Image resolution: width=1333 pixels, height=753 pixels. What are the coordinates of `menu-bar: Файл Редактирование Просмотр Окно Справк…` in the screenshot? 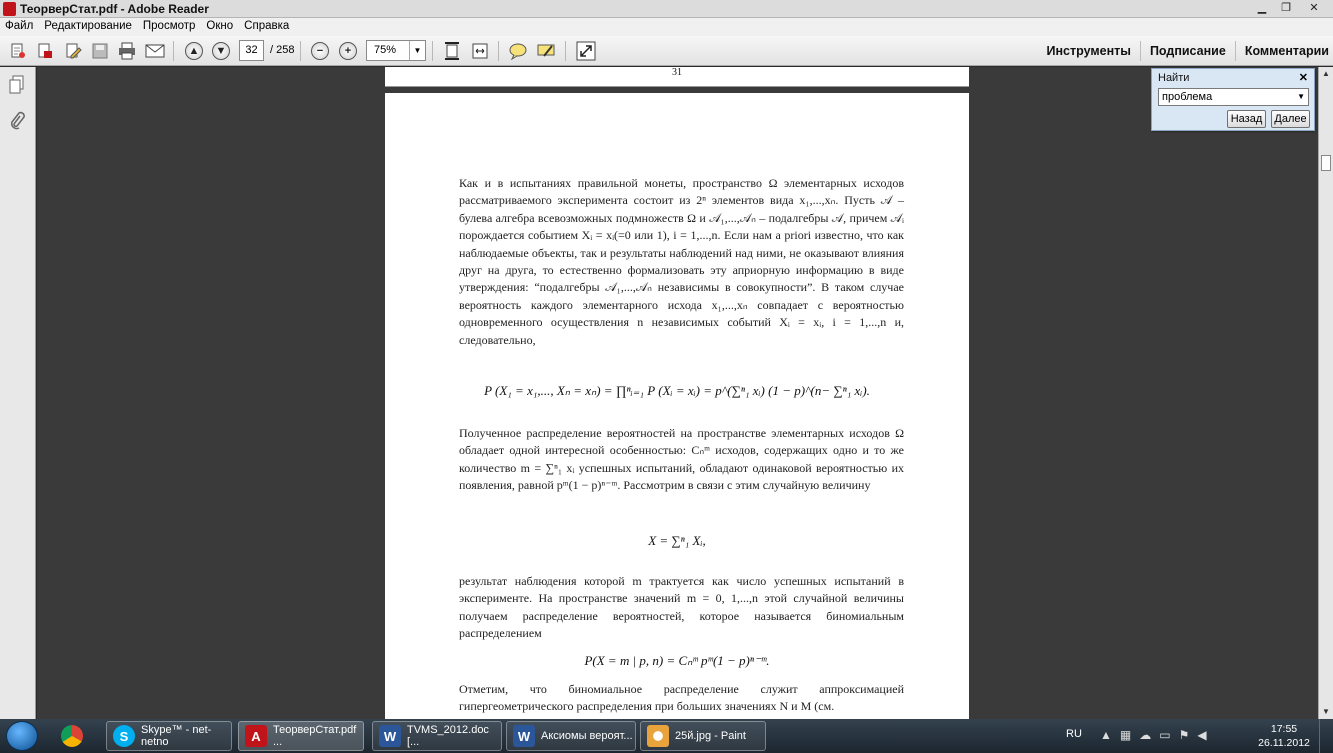 It's located at (666, 27).